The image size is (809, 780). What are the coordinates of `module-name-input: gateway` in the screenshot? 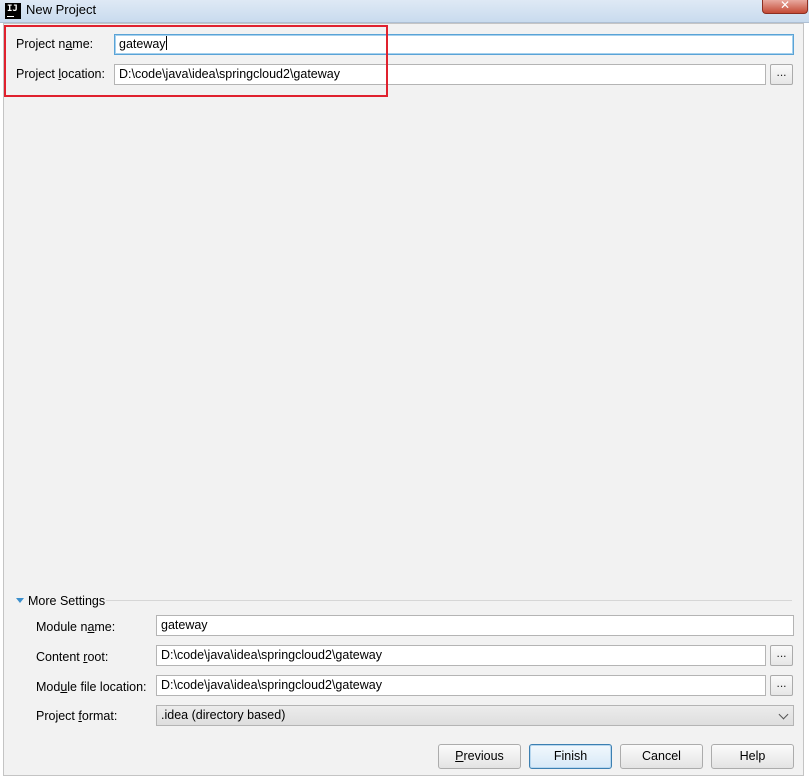 It's located at (475, 625).